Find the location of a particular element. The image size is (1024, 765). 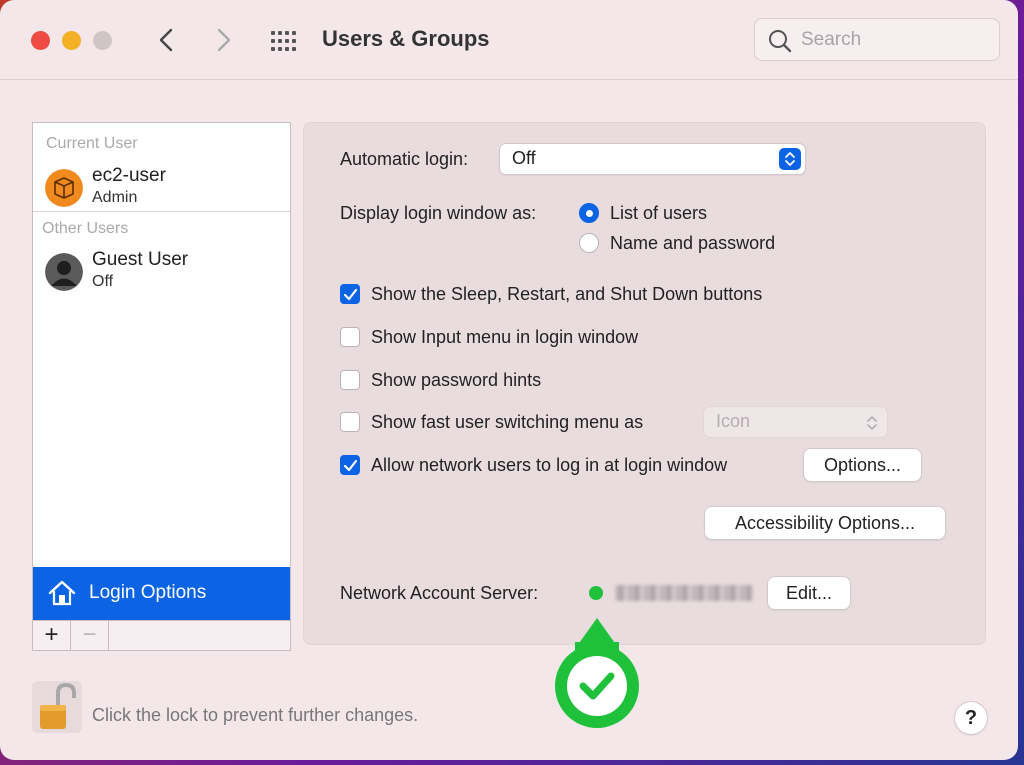

fast-switch-value: Icon is located at coordinates (733, 421).